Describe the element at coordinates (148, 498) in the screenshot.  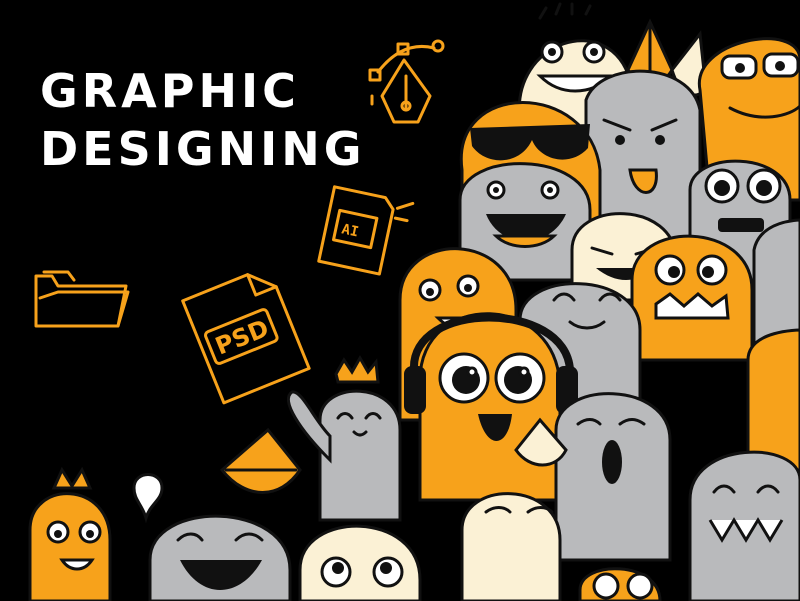
I see `speech-bubble` at that location.